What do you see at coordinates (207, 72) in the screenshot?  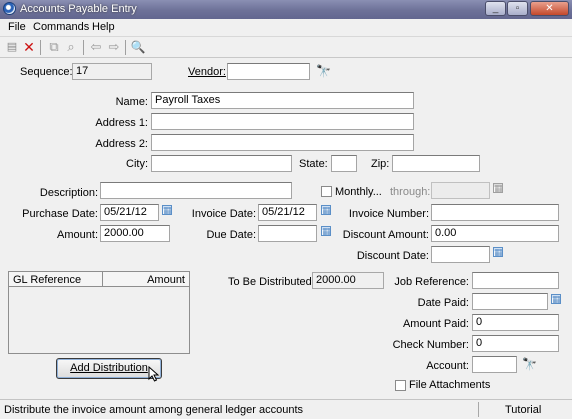 I see `vendor-label: Vendor:` at bounding box center [207, 72].